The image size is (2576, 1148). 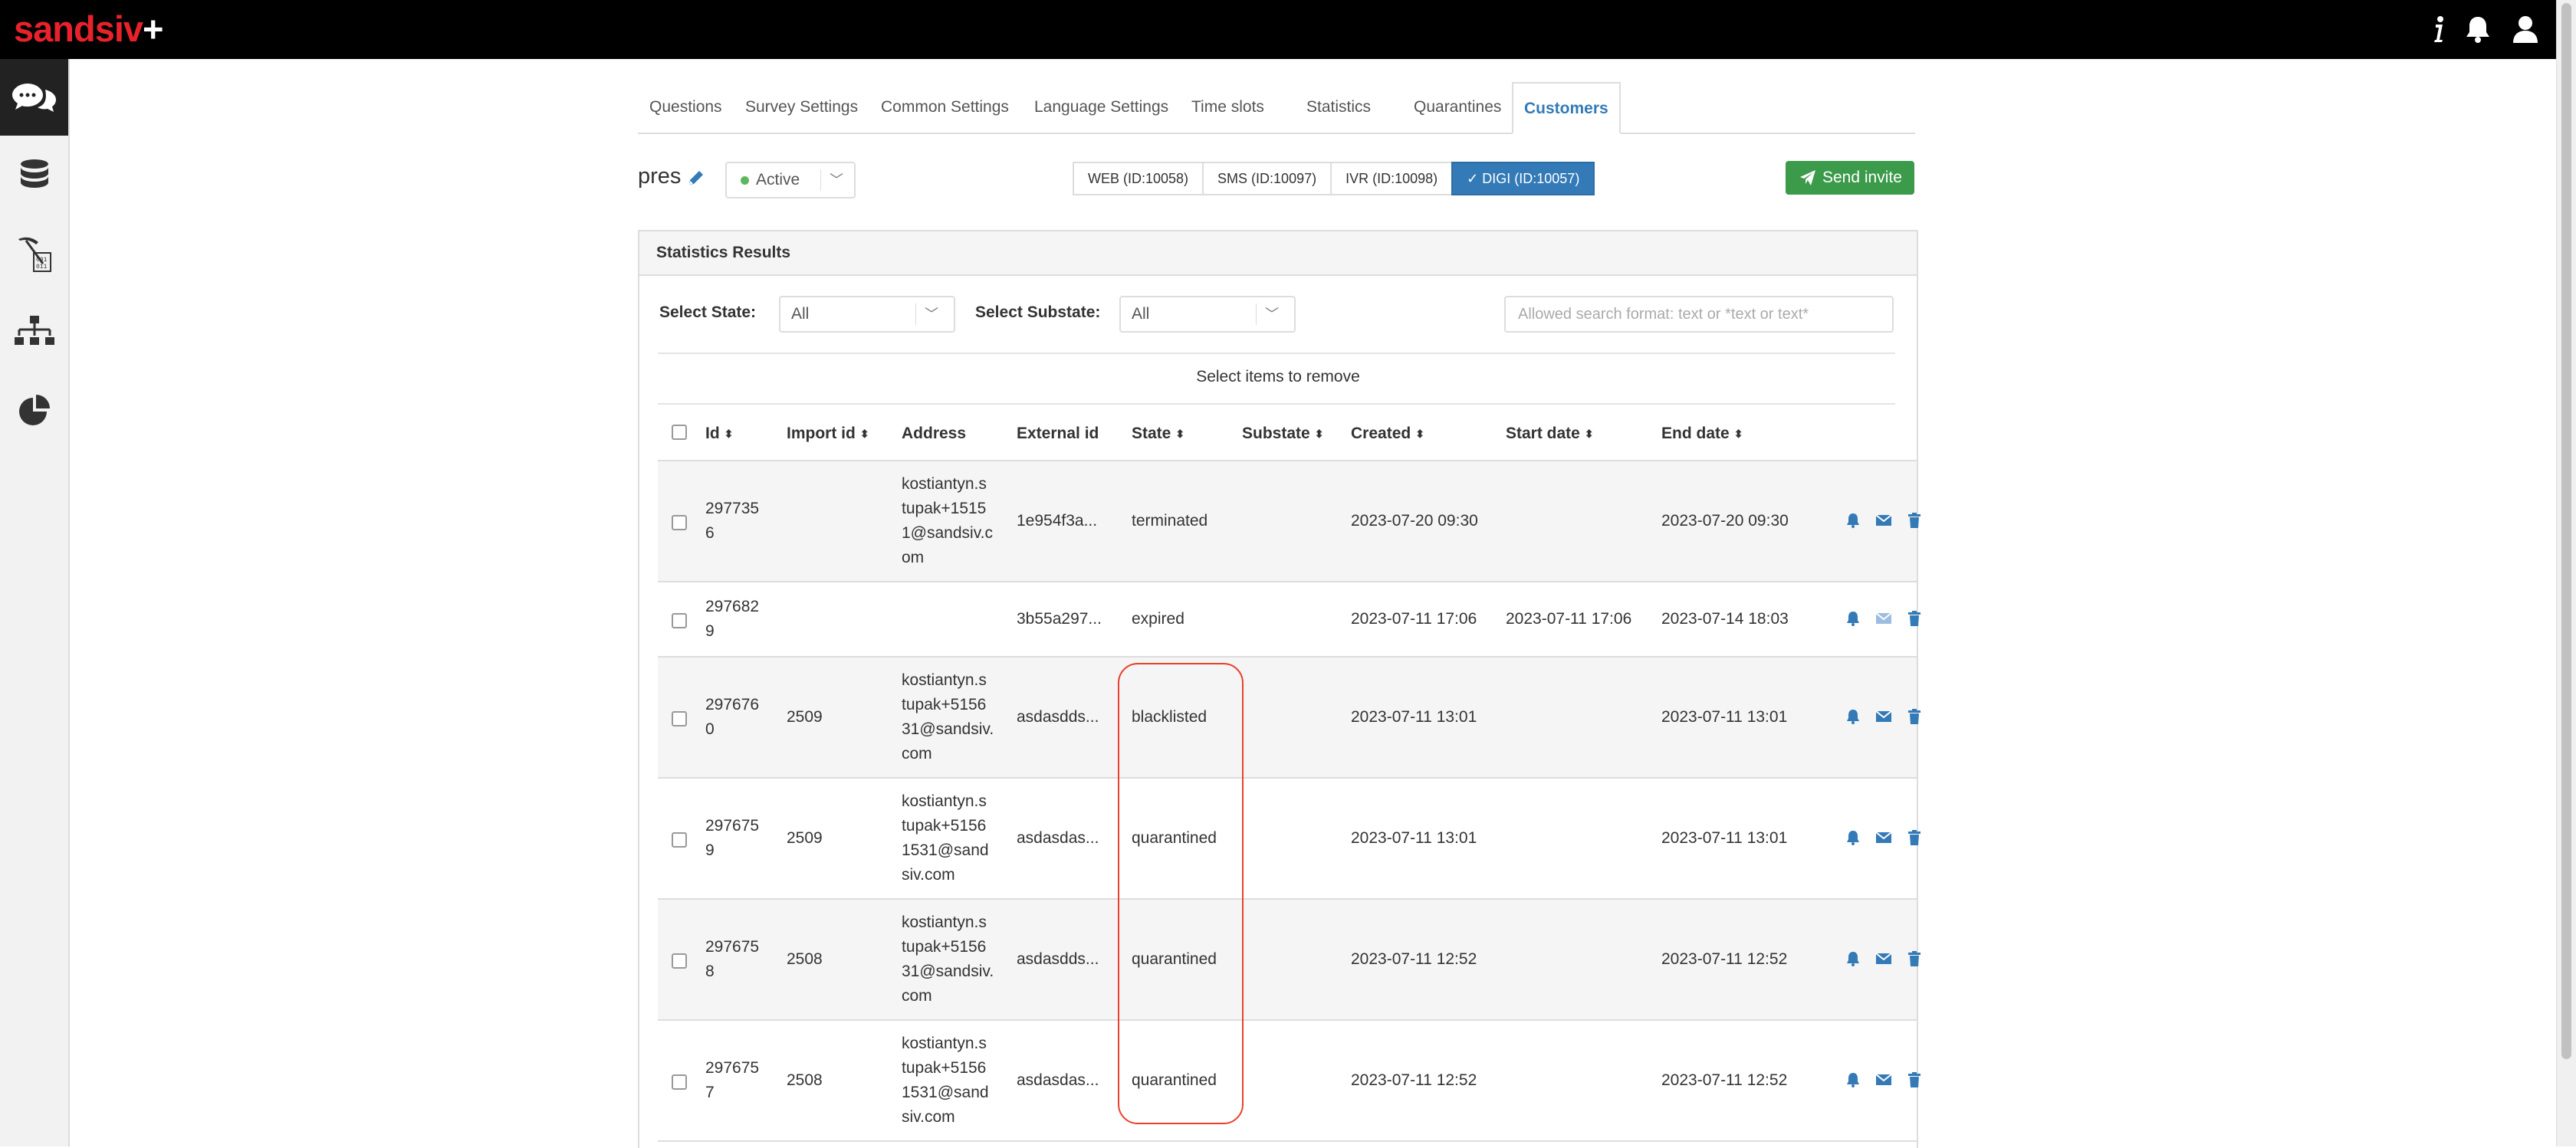 What do you see at coordinates (867, 314) in the screenshot?
I see `state-select: All ﹀` at bounding box center [867, 314].